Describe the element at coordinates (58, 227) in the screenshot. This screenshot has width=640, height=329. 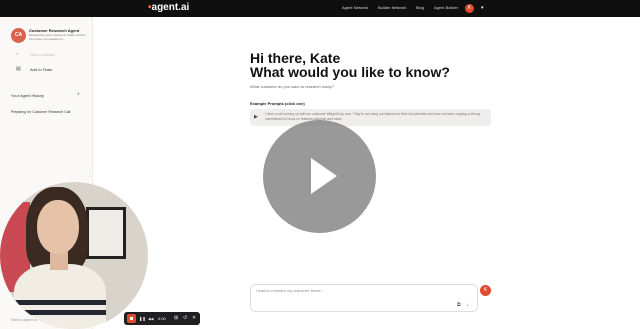
I see `presenter-face` at that location.